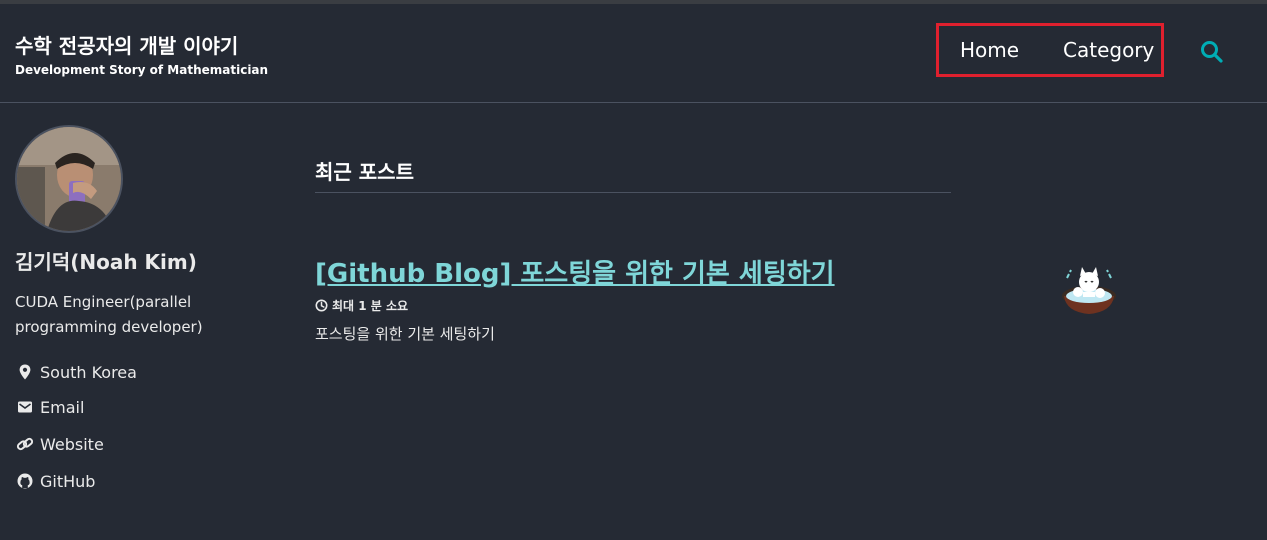  What do you see at coordinates (633, 192) in the screenshot?
I see `section-divider` at bounding box center [633, 192].